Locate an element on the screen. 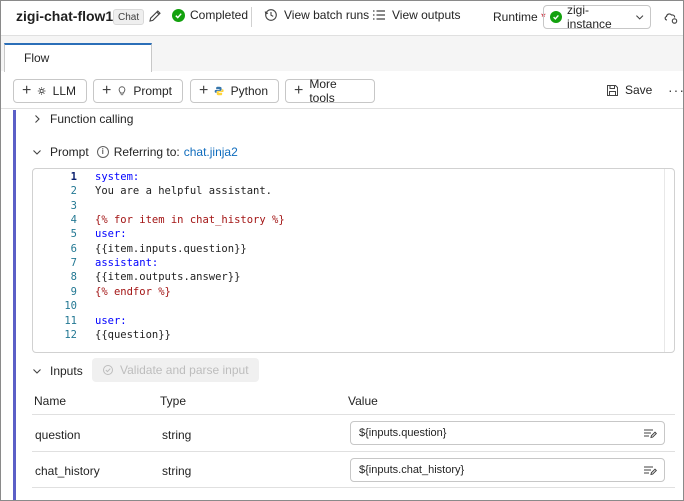 The image size is (684, 501). code-line: {{item.outputs.answer}} is located at coordinates (168, 277).